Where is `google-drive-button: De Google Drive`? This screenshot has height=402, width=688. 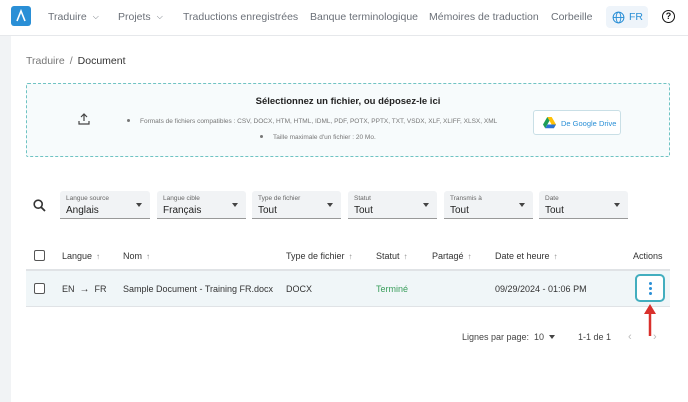
google-drive-button: De Google Drive is located at coordinates (577, 122).